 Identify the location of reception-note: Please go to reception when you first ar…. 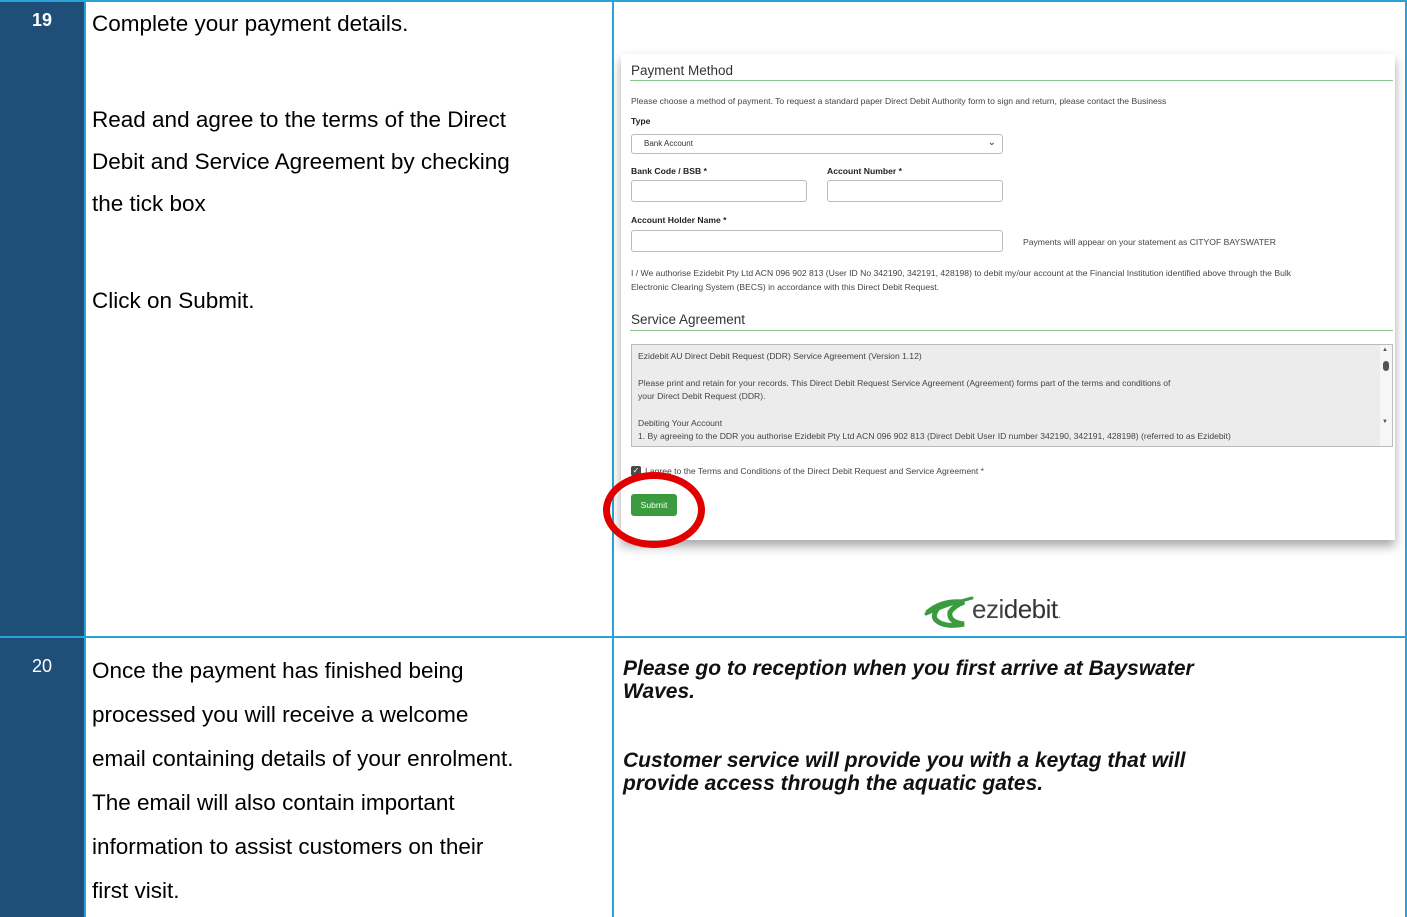
(908, 668).